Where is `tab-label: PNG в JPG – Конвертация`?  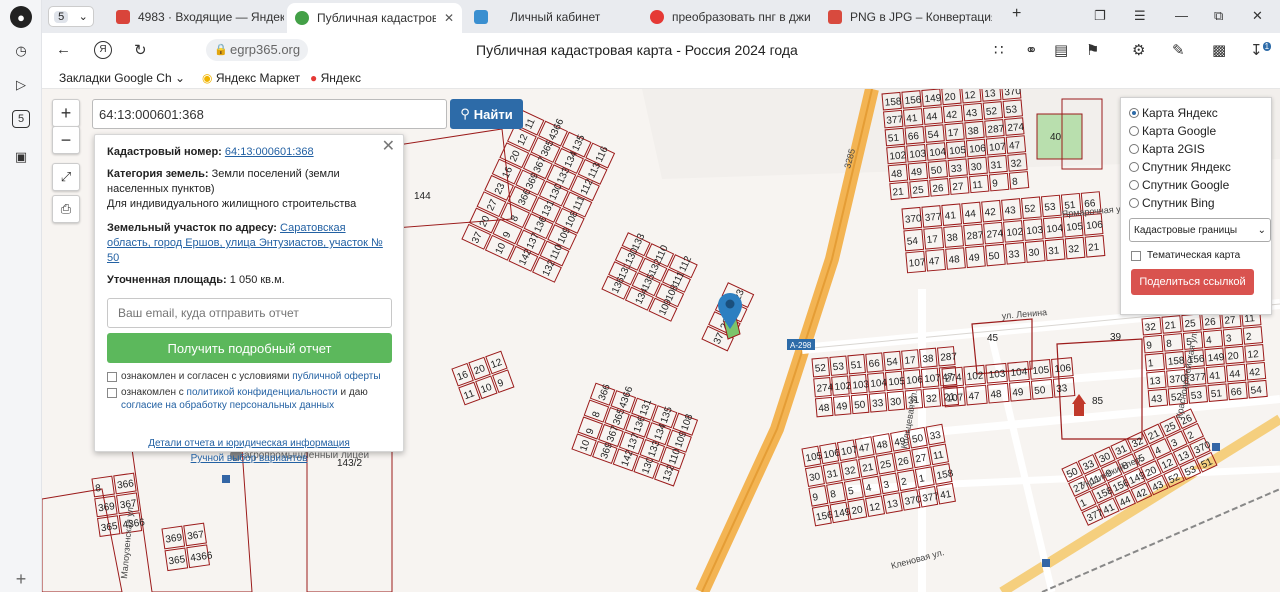 tab-label: PNG в JPG – Конвертация is located at coordinates (921, 16).